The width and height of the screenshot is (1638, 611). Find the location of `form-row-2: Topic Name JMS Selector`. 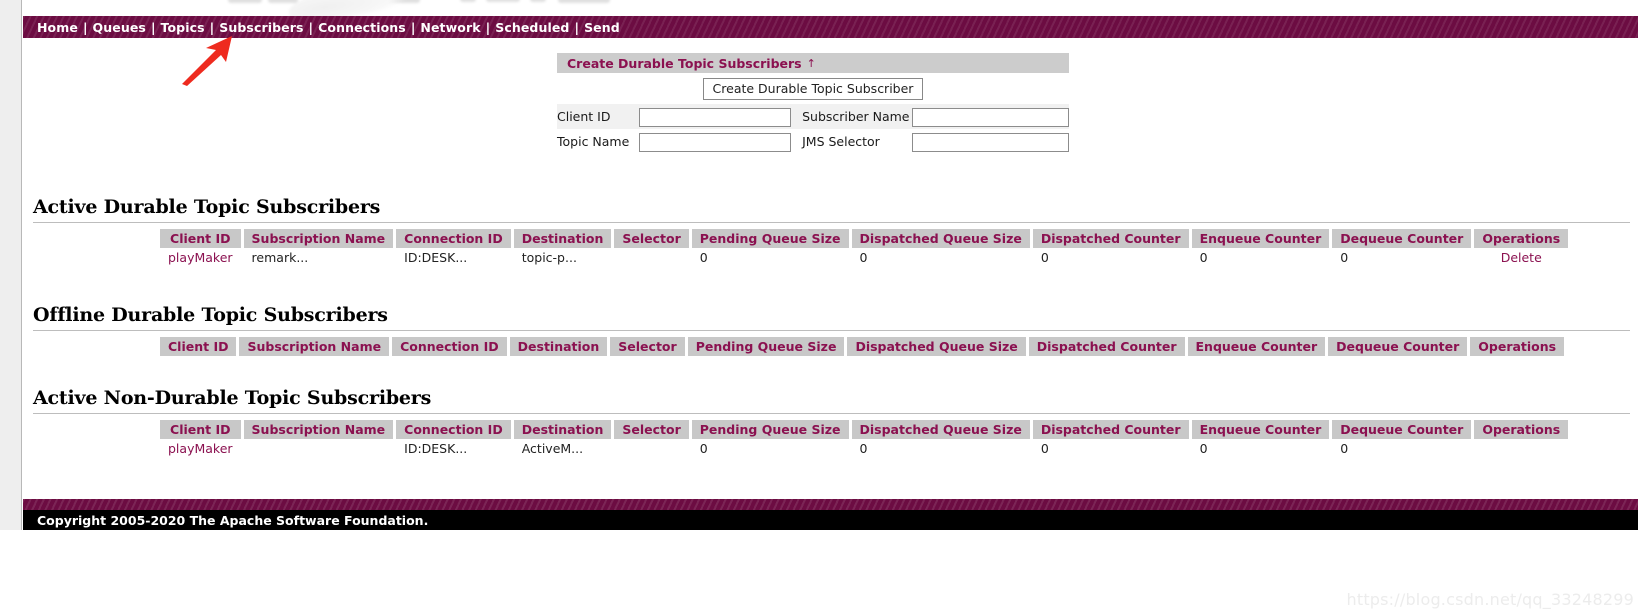

form-row-2: Topic Name JMS Selector is located at coordinates (813, 141).